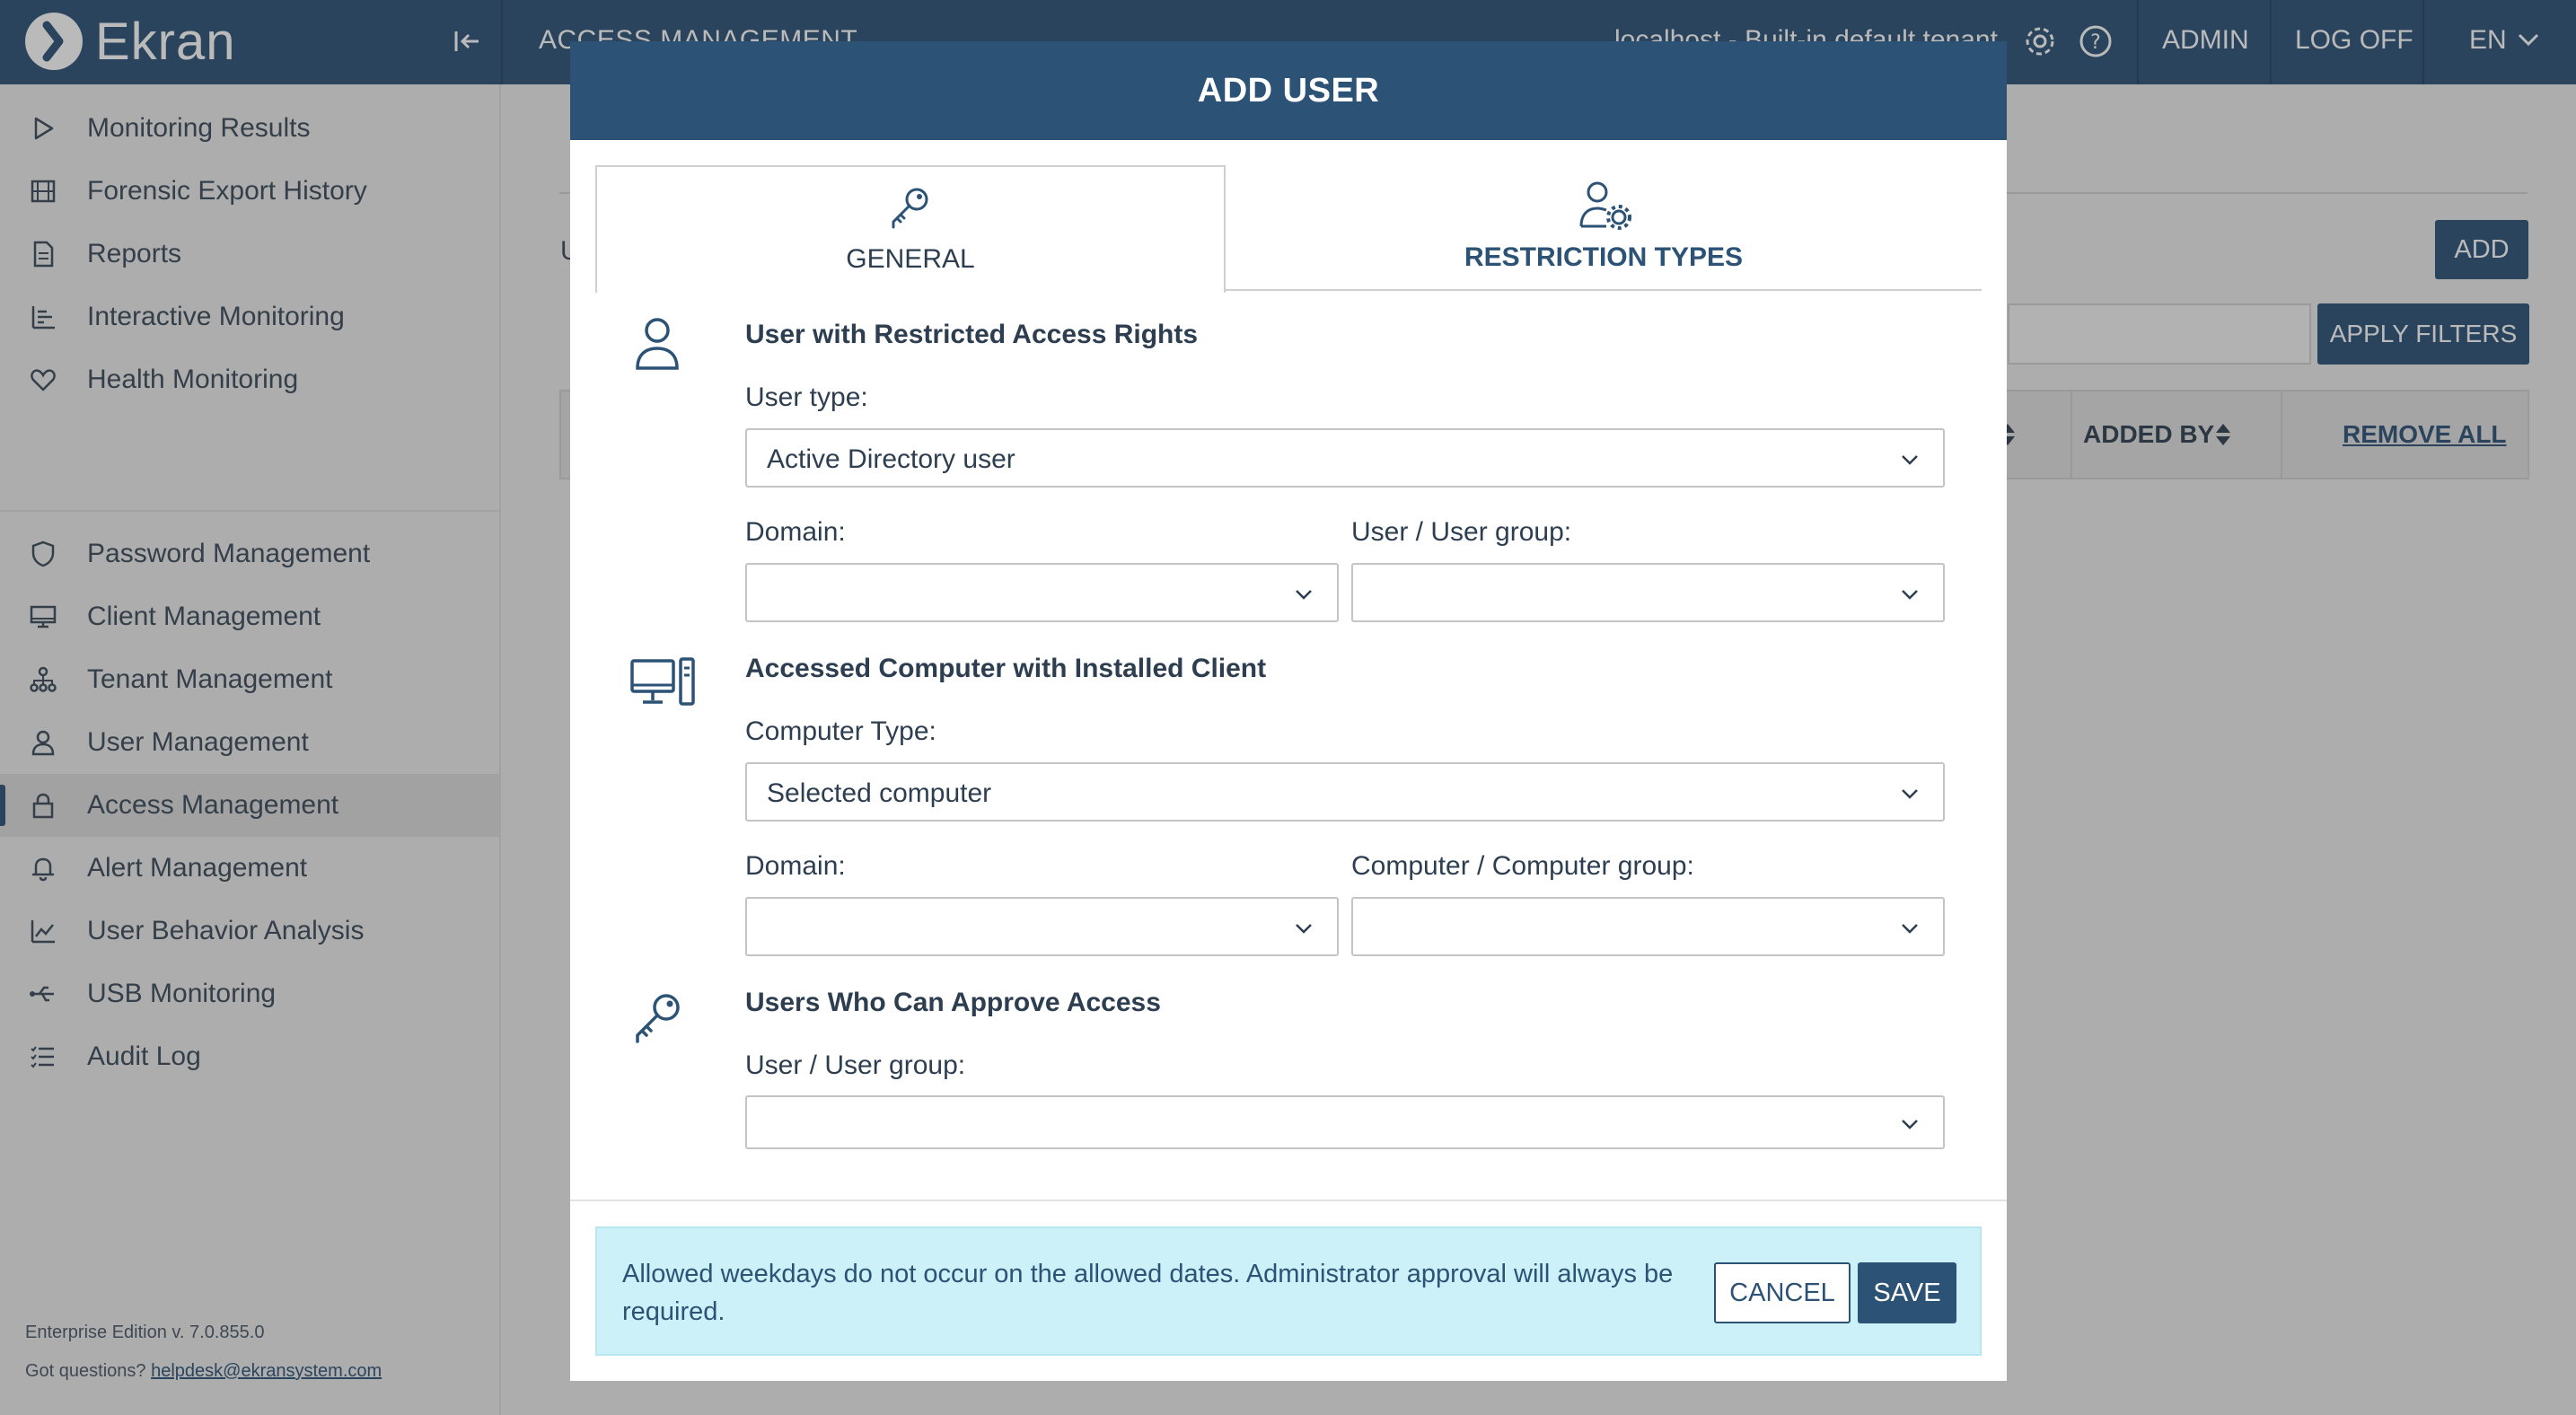 The width and height of the screenshot is (2576, 1415). Describe the element at coordinates (1604, 257) in the screenshot. I see `tab-label: RESTRICTION TYPES` at that location.